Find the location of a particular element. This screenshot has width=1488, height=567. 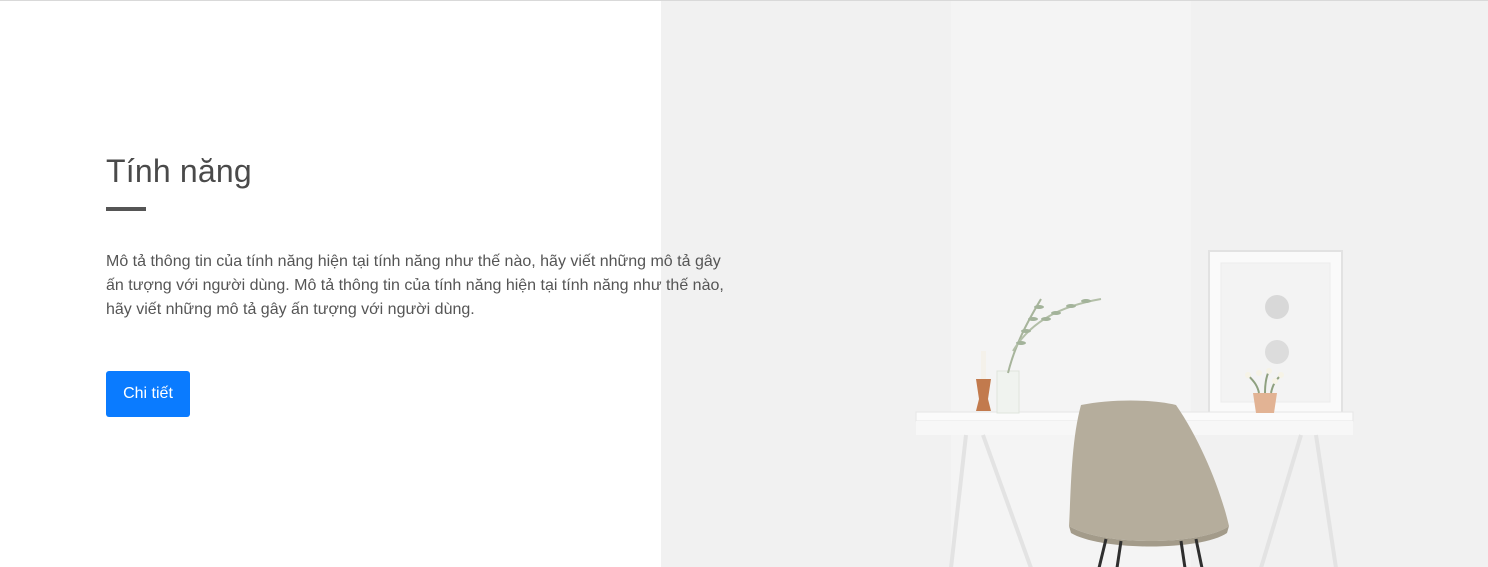

title-underline is located at coordinates (126, 209).